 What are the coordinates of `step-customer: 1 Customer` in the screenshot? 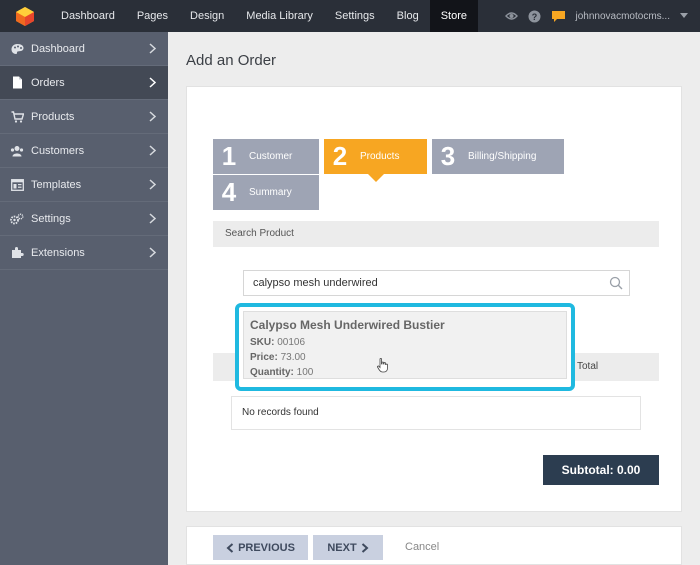 It's located at (266, 156).